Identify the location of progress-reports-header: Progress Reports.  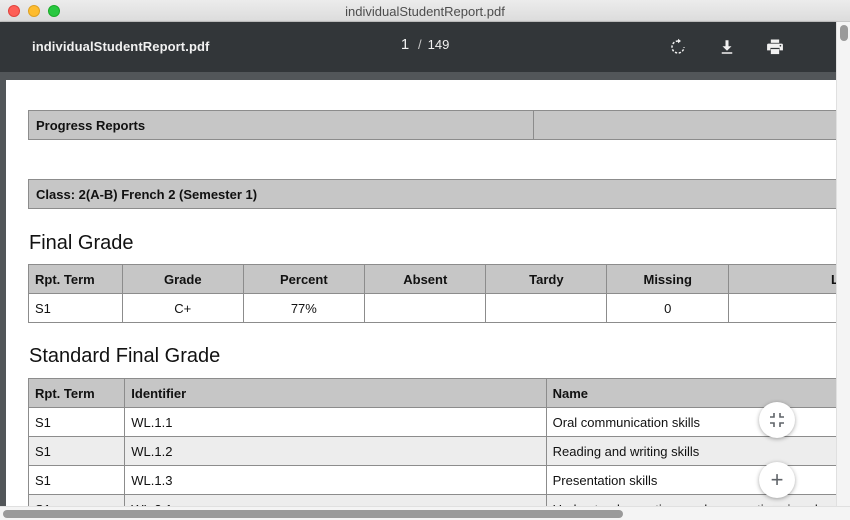
(432, 125).